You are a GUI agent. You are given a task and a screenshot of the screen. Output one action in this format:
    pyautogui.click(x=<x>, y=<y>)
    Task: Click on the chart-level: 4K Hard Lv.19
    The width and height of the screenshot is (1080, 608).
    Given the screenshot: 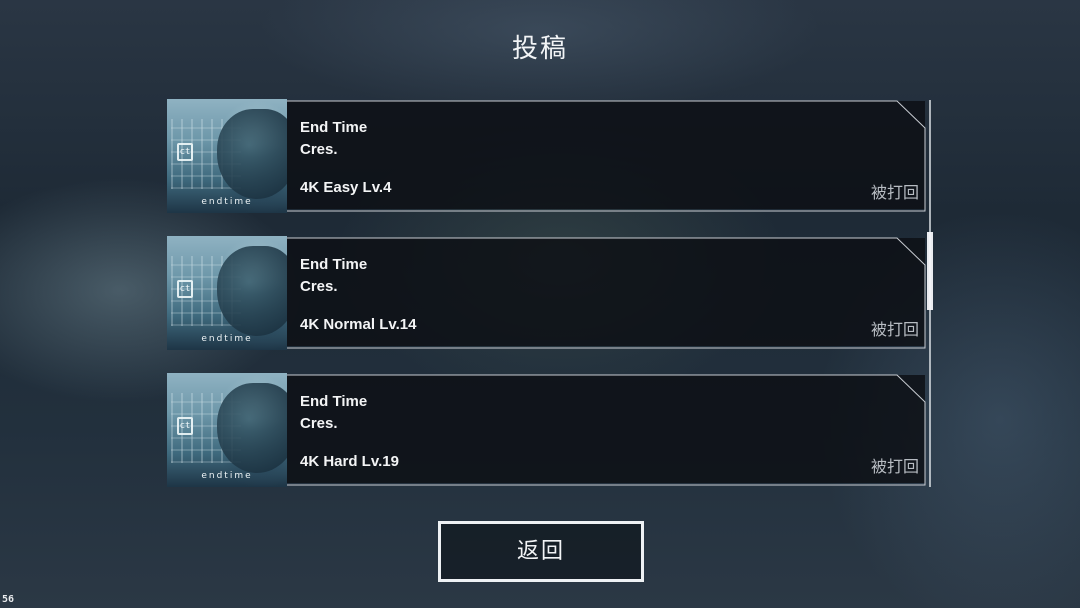 What is the action you would take?
    pyautogui.click(x=349, y=461)
    